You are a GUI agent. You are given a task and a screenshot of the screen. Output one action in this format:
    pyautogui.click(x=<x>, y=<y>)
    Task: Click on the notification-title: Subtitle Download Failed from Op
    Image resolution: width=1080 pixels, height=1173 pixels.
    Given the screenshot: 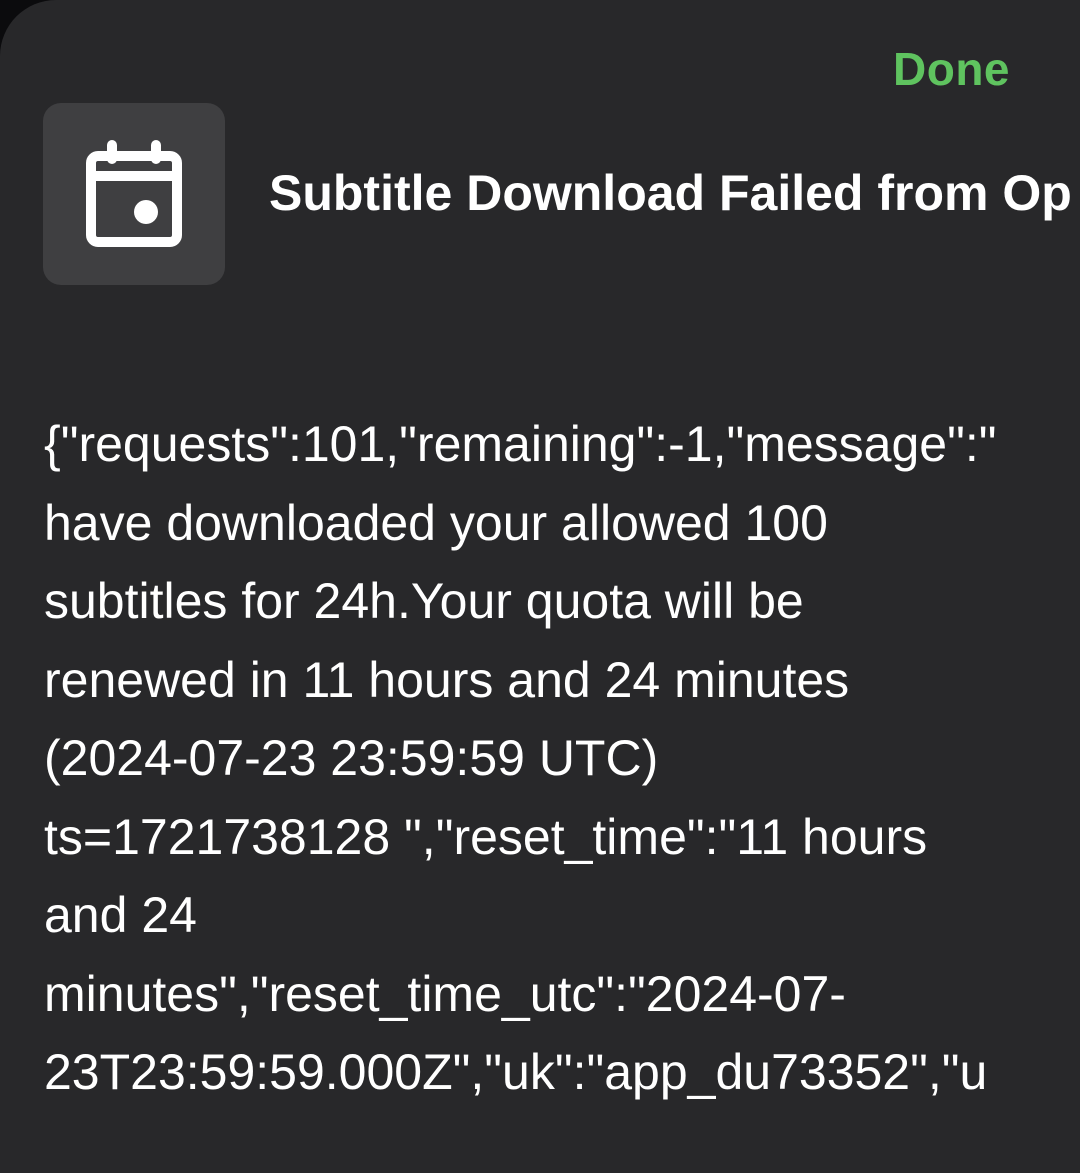 What is the action you would take?
    pyautogui.click(x=670, y=193)
    